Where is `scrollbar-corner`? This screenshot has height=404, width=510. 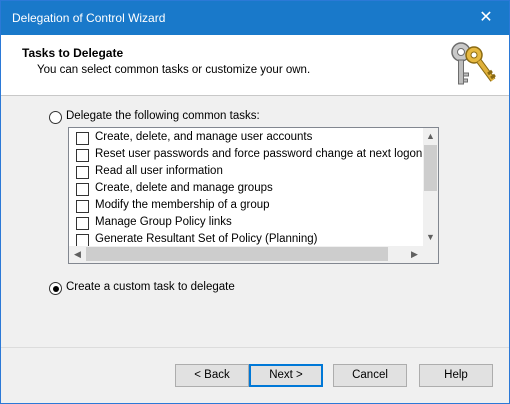
scrollbar-corner is located at coordinates (430, 254).